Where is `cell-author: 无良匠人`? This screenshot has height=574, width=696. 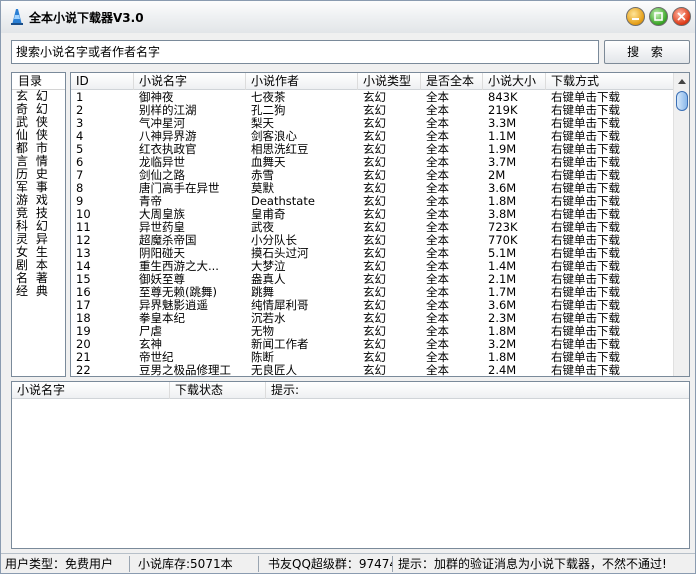 cell-author: 无良匠人 is located at coordinates (274, 370).